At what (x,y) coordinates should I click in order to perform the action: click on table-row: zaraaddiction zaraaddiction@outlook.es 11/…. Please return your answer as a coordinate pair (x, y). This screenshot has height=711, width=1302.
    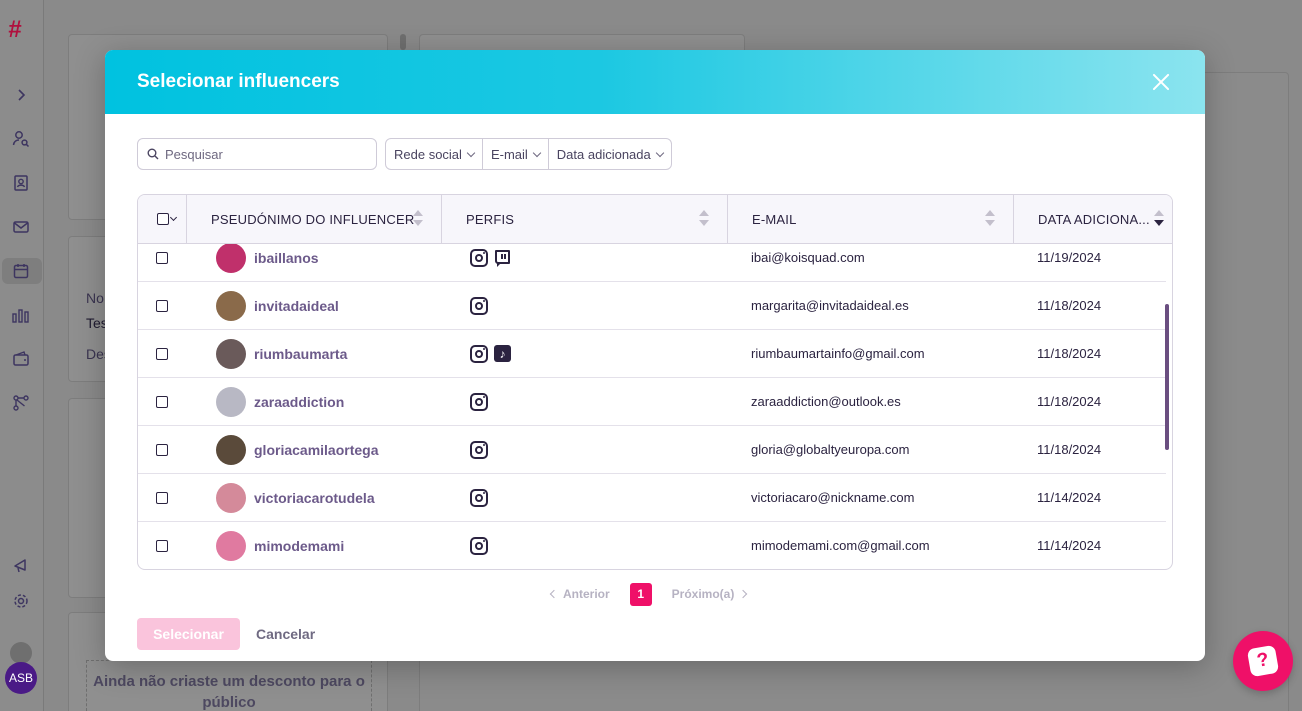
    Looking at the image, I should click on (652, 402).